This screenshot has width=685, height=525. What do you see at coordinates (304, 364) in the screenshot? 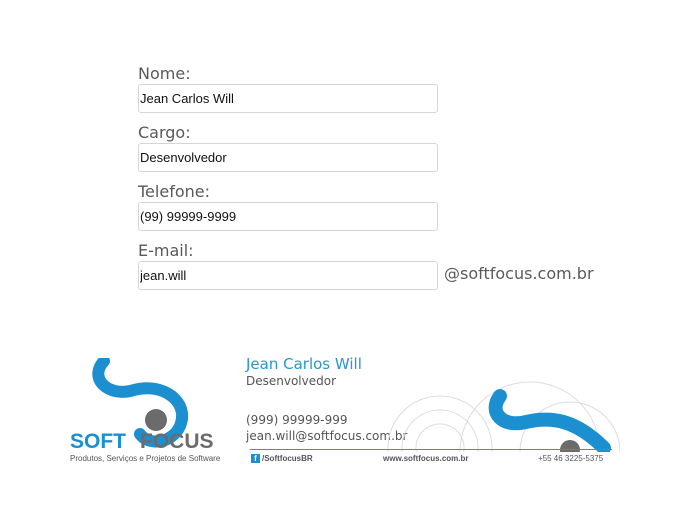
I see `signature-name: Jean Carlos Will` at bounding box center [304, 364].